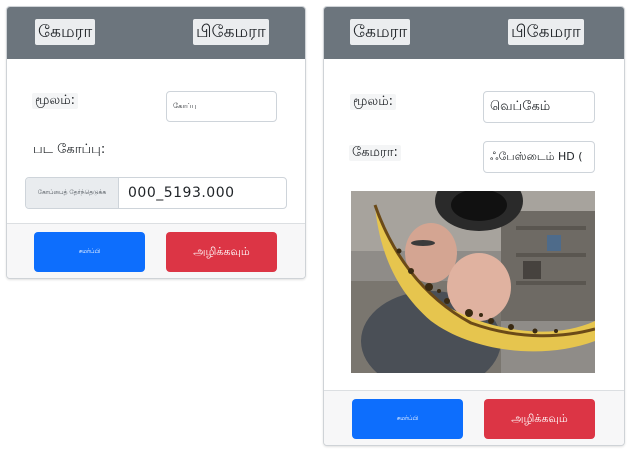 The image size is (635, 462). I want to click on image-file-label: பட கோப்பு:, so click(69, 149).